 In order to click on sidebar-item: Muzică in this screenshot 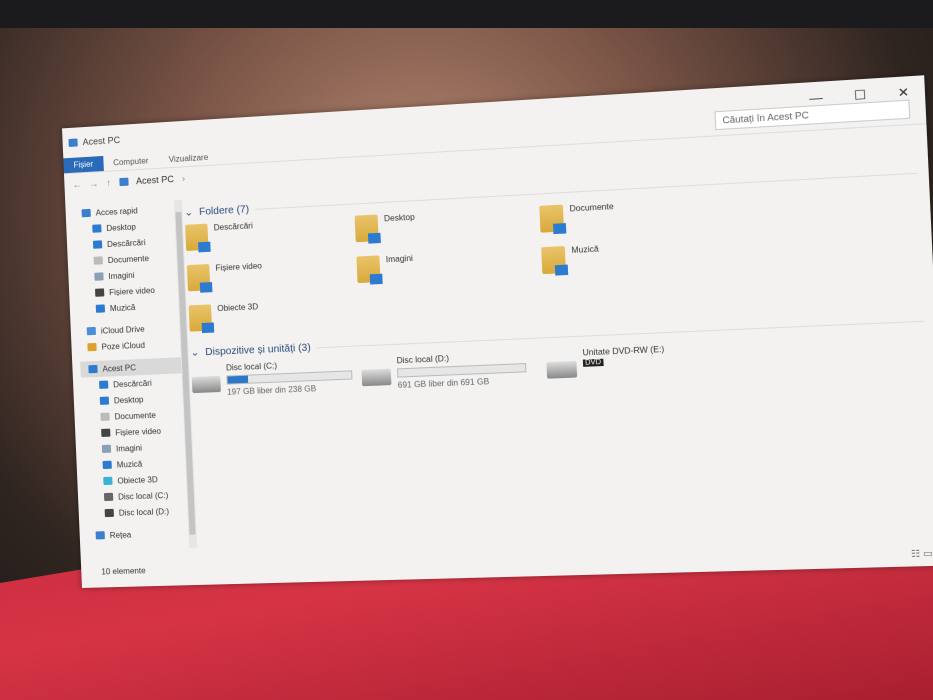, I will do `click(128, 307)`.